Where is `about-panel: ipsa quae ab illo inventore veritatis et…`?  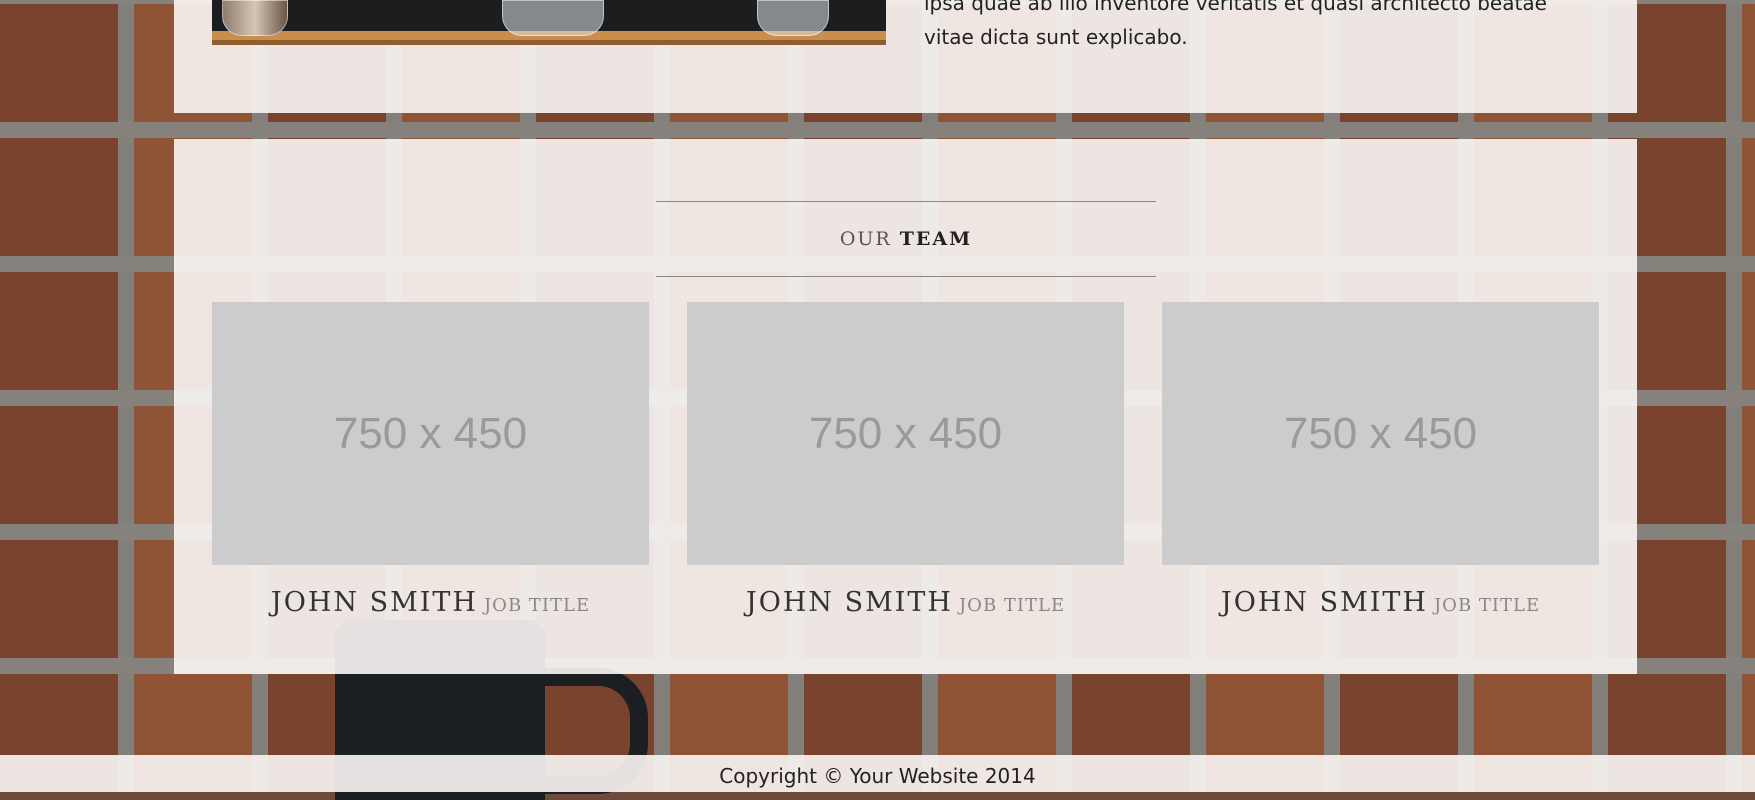
about-panel: ipsa quae ab illo inventore veritatis et… is located at coordinates (905, 56).